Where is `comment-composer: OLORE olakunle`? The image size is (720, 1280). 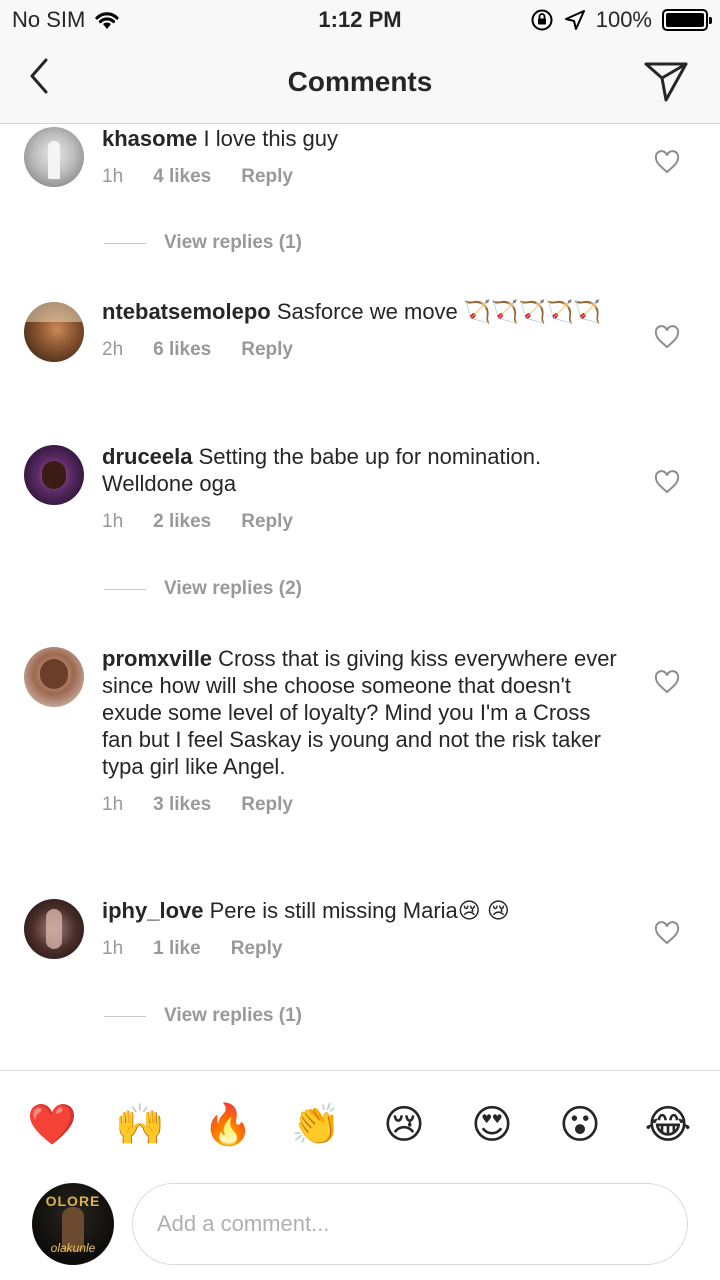 comment-composer: OLORE olakunle is located at coordinates (360, 1229).